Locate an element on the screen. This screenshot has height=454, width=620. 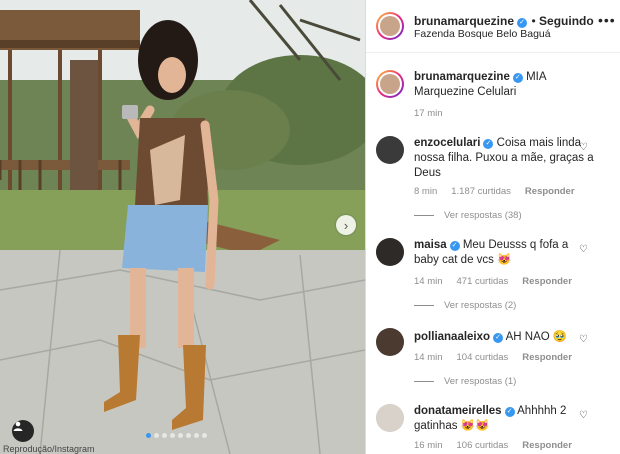
caption-text: brunamarquezine ✓ MIA Marquezine Celulari is located at coordinates (504, 85).